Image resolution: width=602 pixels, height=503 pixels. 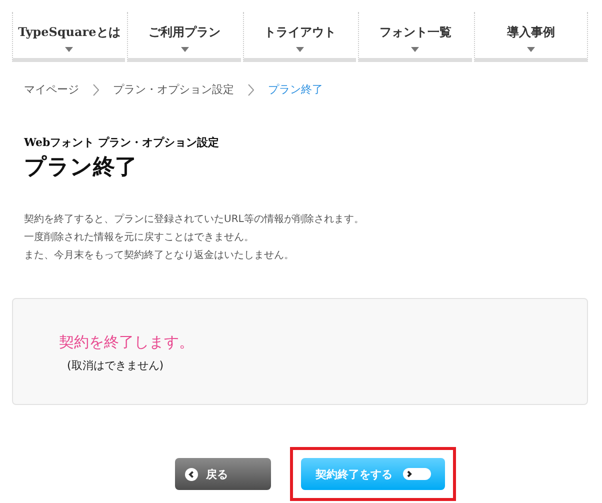 I want to click on nav-tab: ご利用プラン, so click(x=184, y=37).